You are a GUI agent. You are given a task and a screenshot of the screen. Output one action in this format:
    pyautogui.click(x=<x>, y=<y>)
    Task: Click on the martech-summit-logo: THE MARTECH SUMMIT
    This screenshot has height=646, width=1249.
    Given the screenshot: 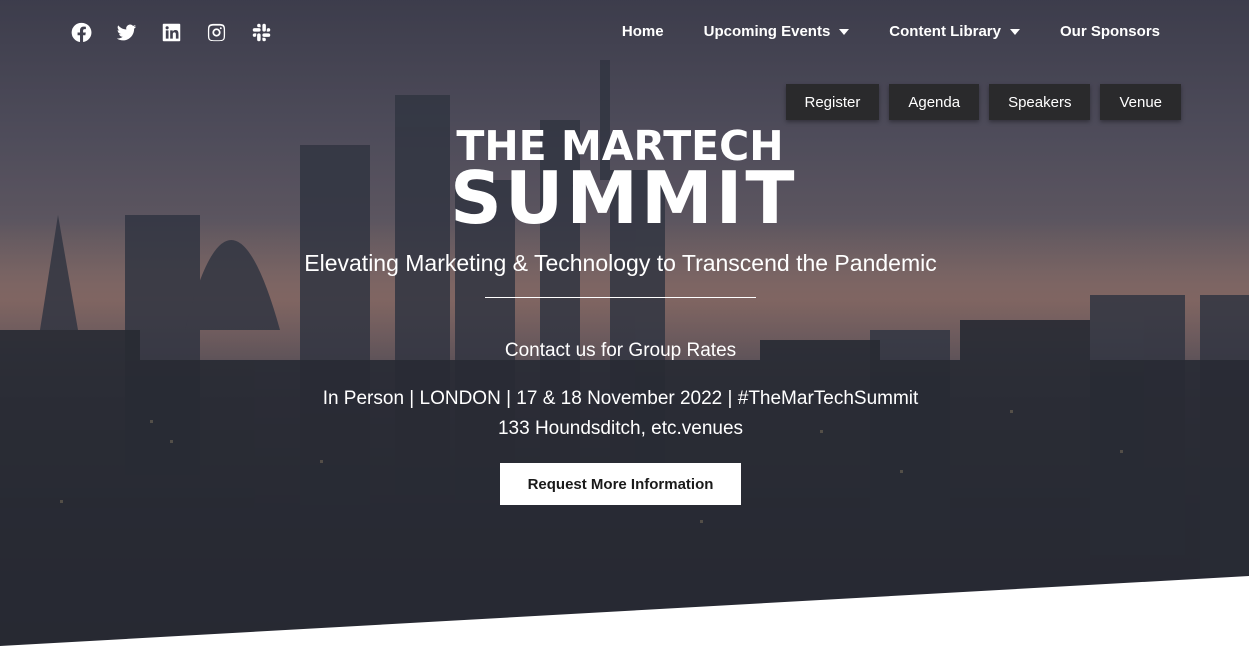 What is the action you would take?
    pyautogui.click(x=624, y=183)
    